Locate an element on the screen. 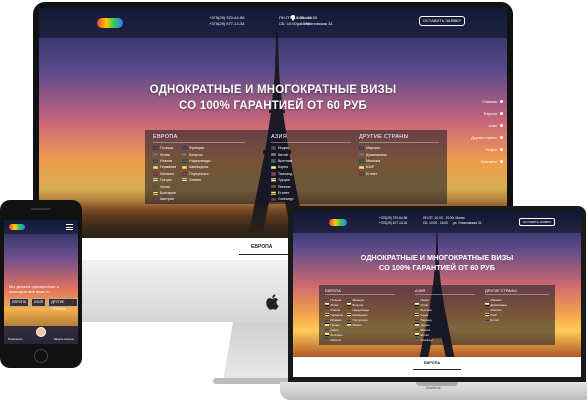 The image size is (587, 414). side-nav-item: Азия is located at coordinates (479, 130).